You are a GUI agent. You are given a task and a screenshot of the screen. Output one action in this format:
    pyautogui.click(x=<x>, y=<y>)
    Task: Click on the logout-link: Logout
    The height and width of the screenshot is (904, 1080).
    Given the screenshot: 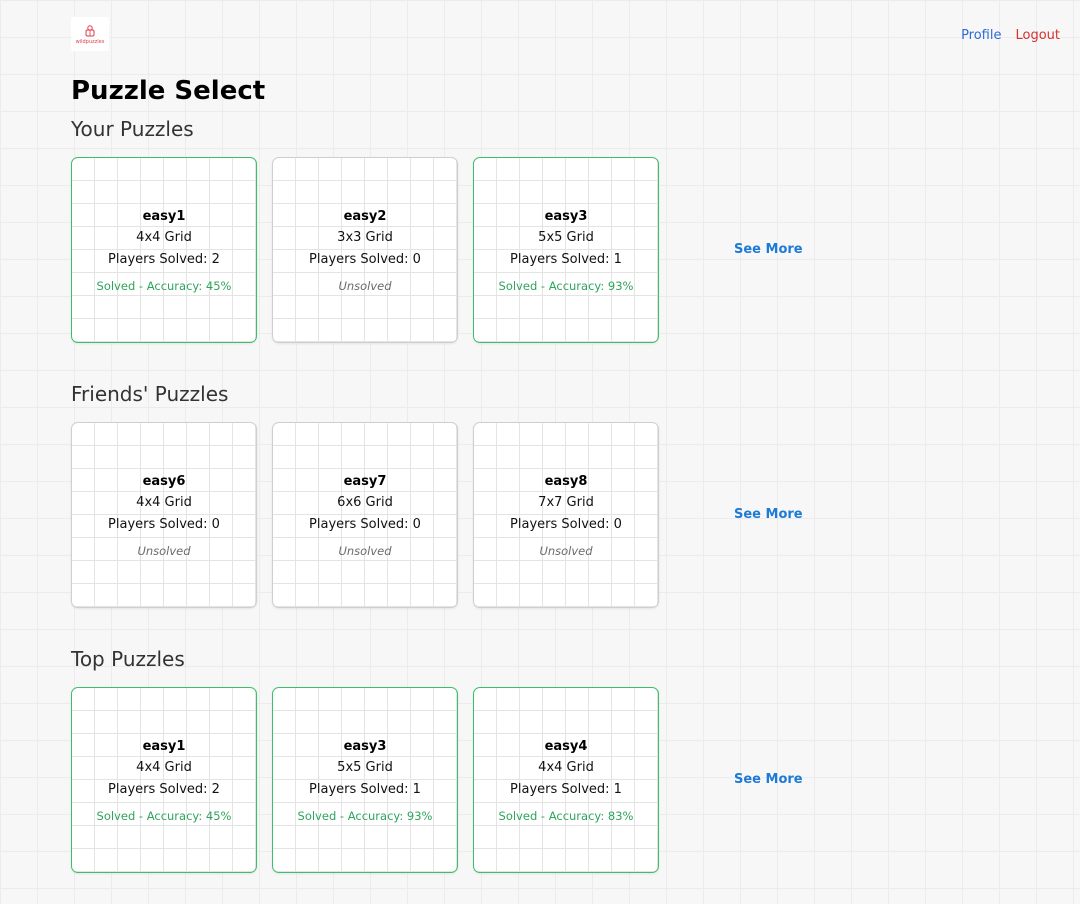 What is the action you would take?
    pyautogui.click(x=1037, y=35)
    